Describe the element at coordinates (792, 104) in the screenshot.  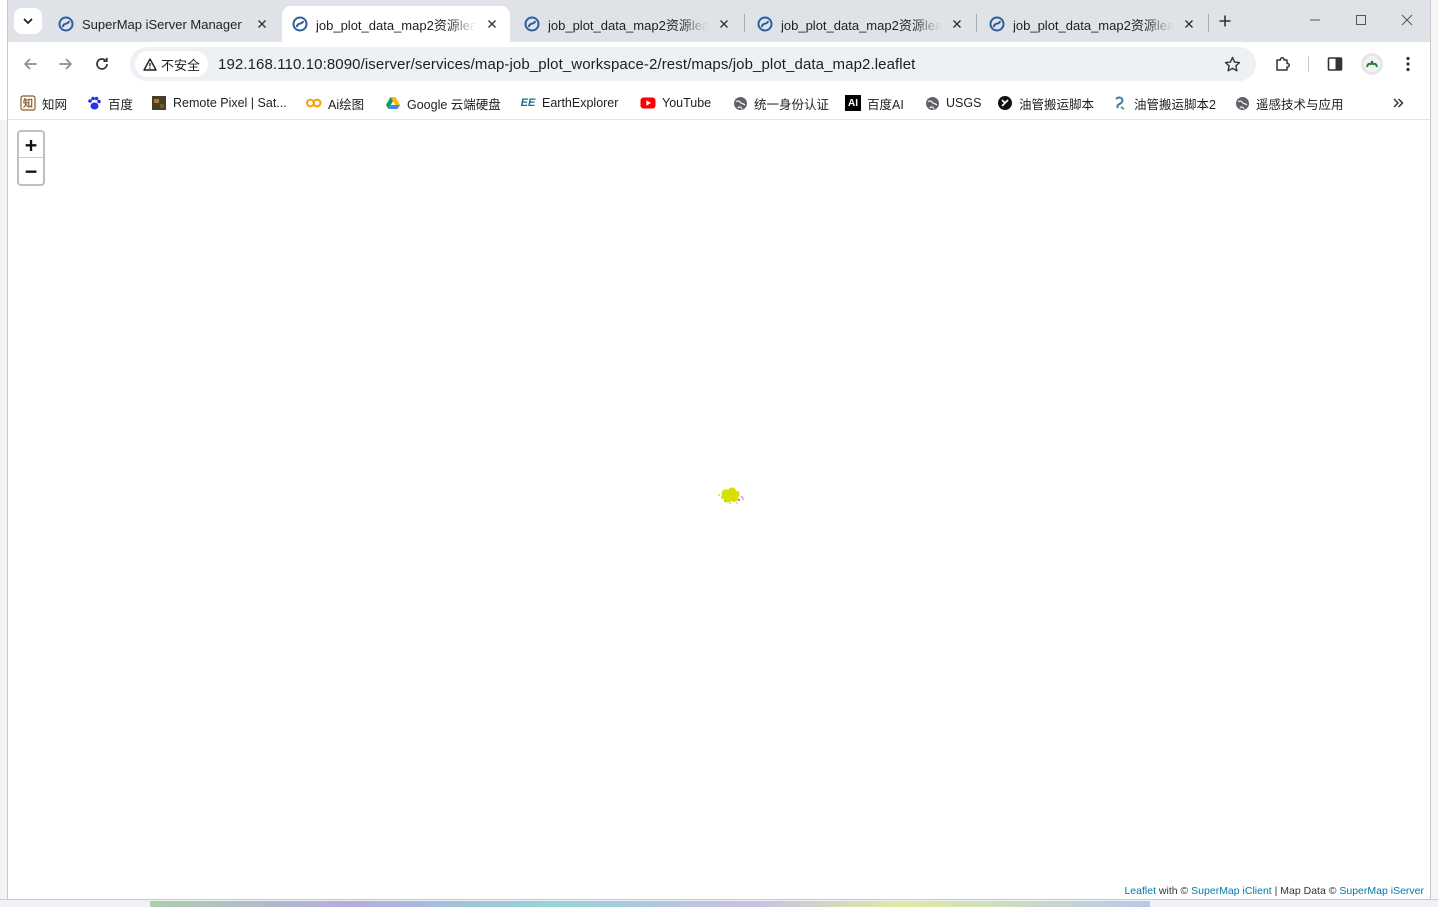
I see `bookmark-label: 统一身份认证` at that location.